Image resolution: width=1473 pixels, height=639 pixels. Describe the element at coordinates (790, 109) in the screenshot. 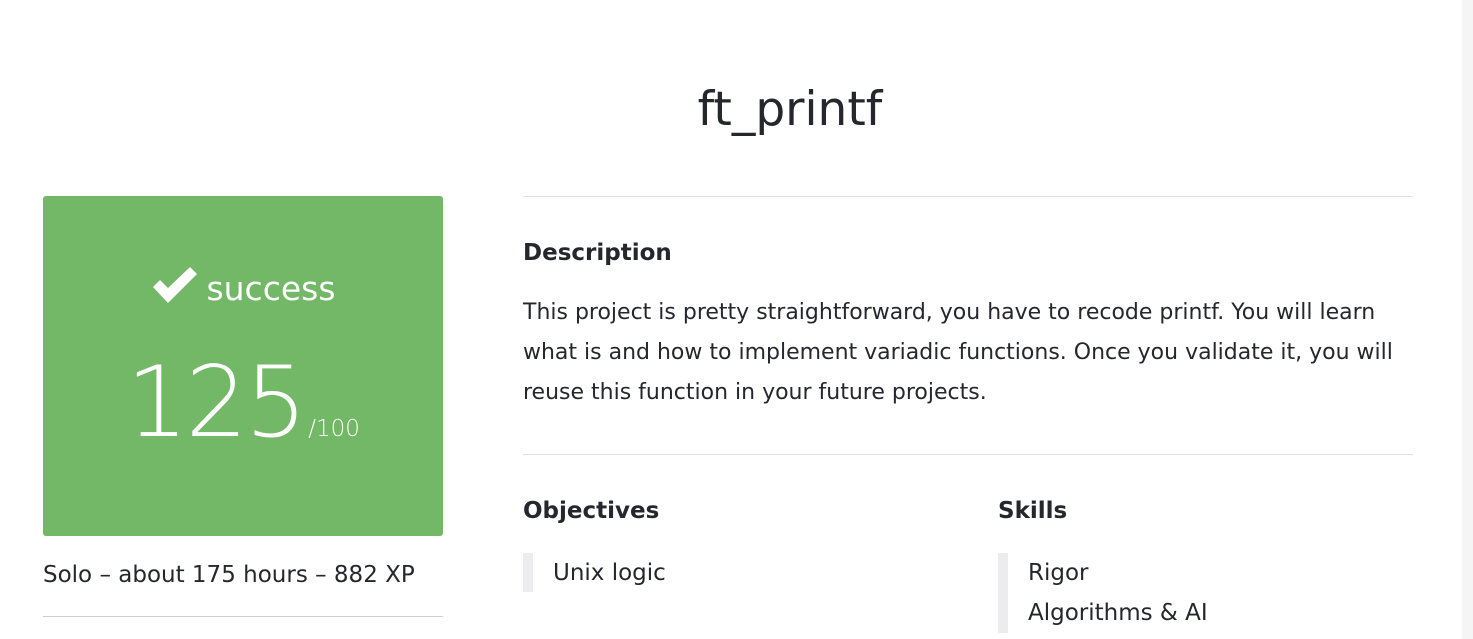

I see `project-title: ft_printf` at that location.